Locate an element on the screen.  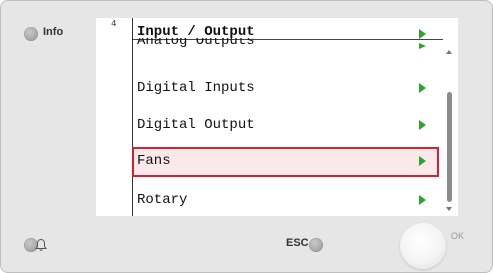
menu-item-fans: Fans is located at coordinates (285, 162).